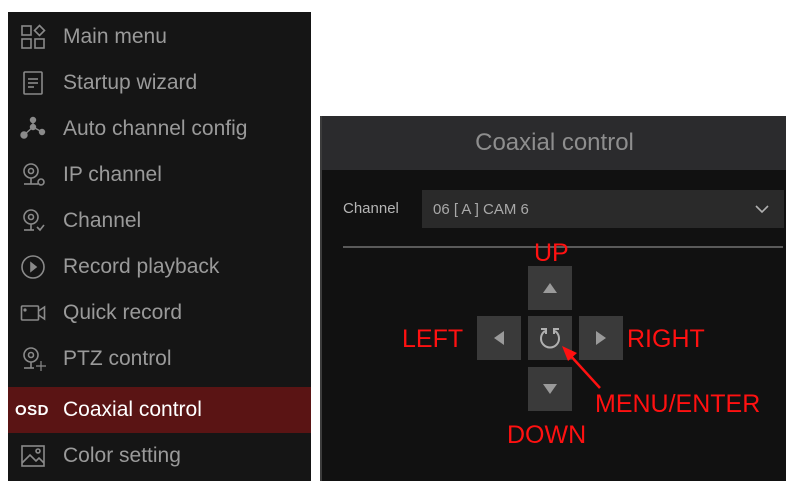  I want to click on menu-item-label: Quick record, so click(123, 312).